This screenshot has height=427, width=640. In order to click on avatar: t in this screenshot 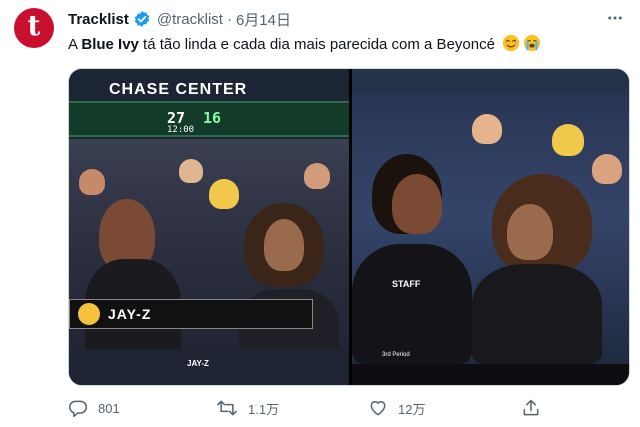, I will do `click(34, 28)`.